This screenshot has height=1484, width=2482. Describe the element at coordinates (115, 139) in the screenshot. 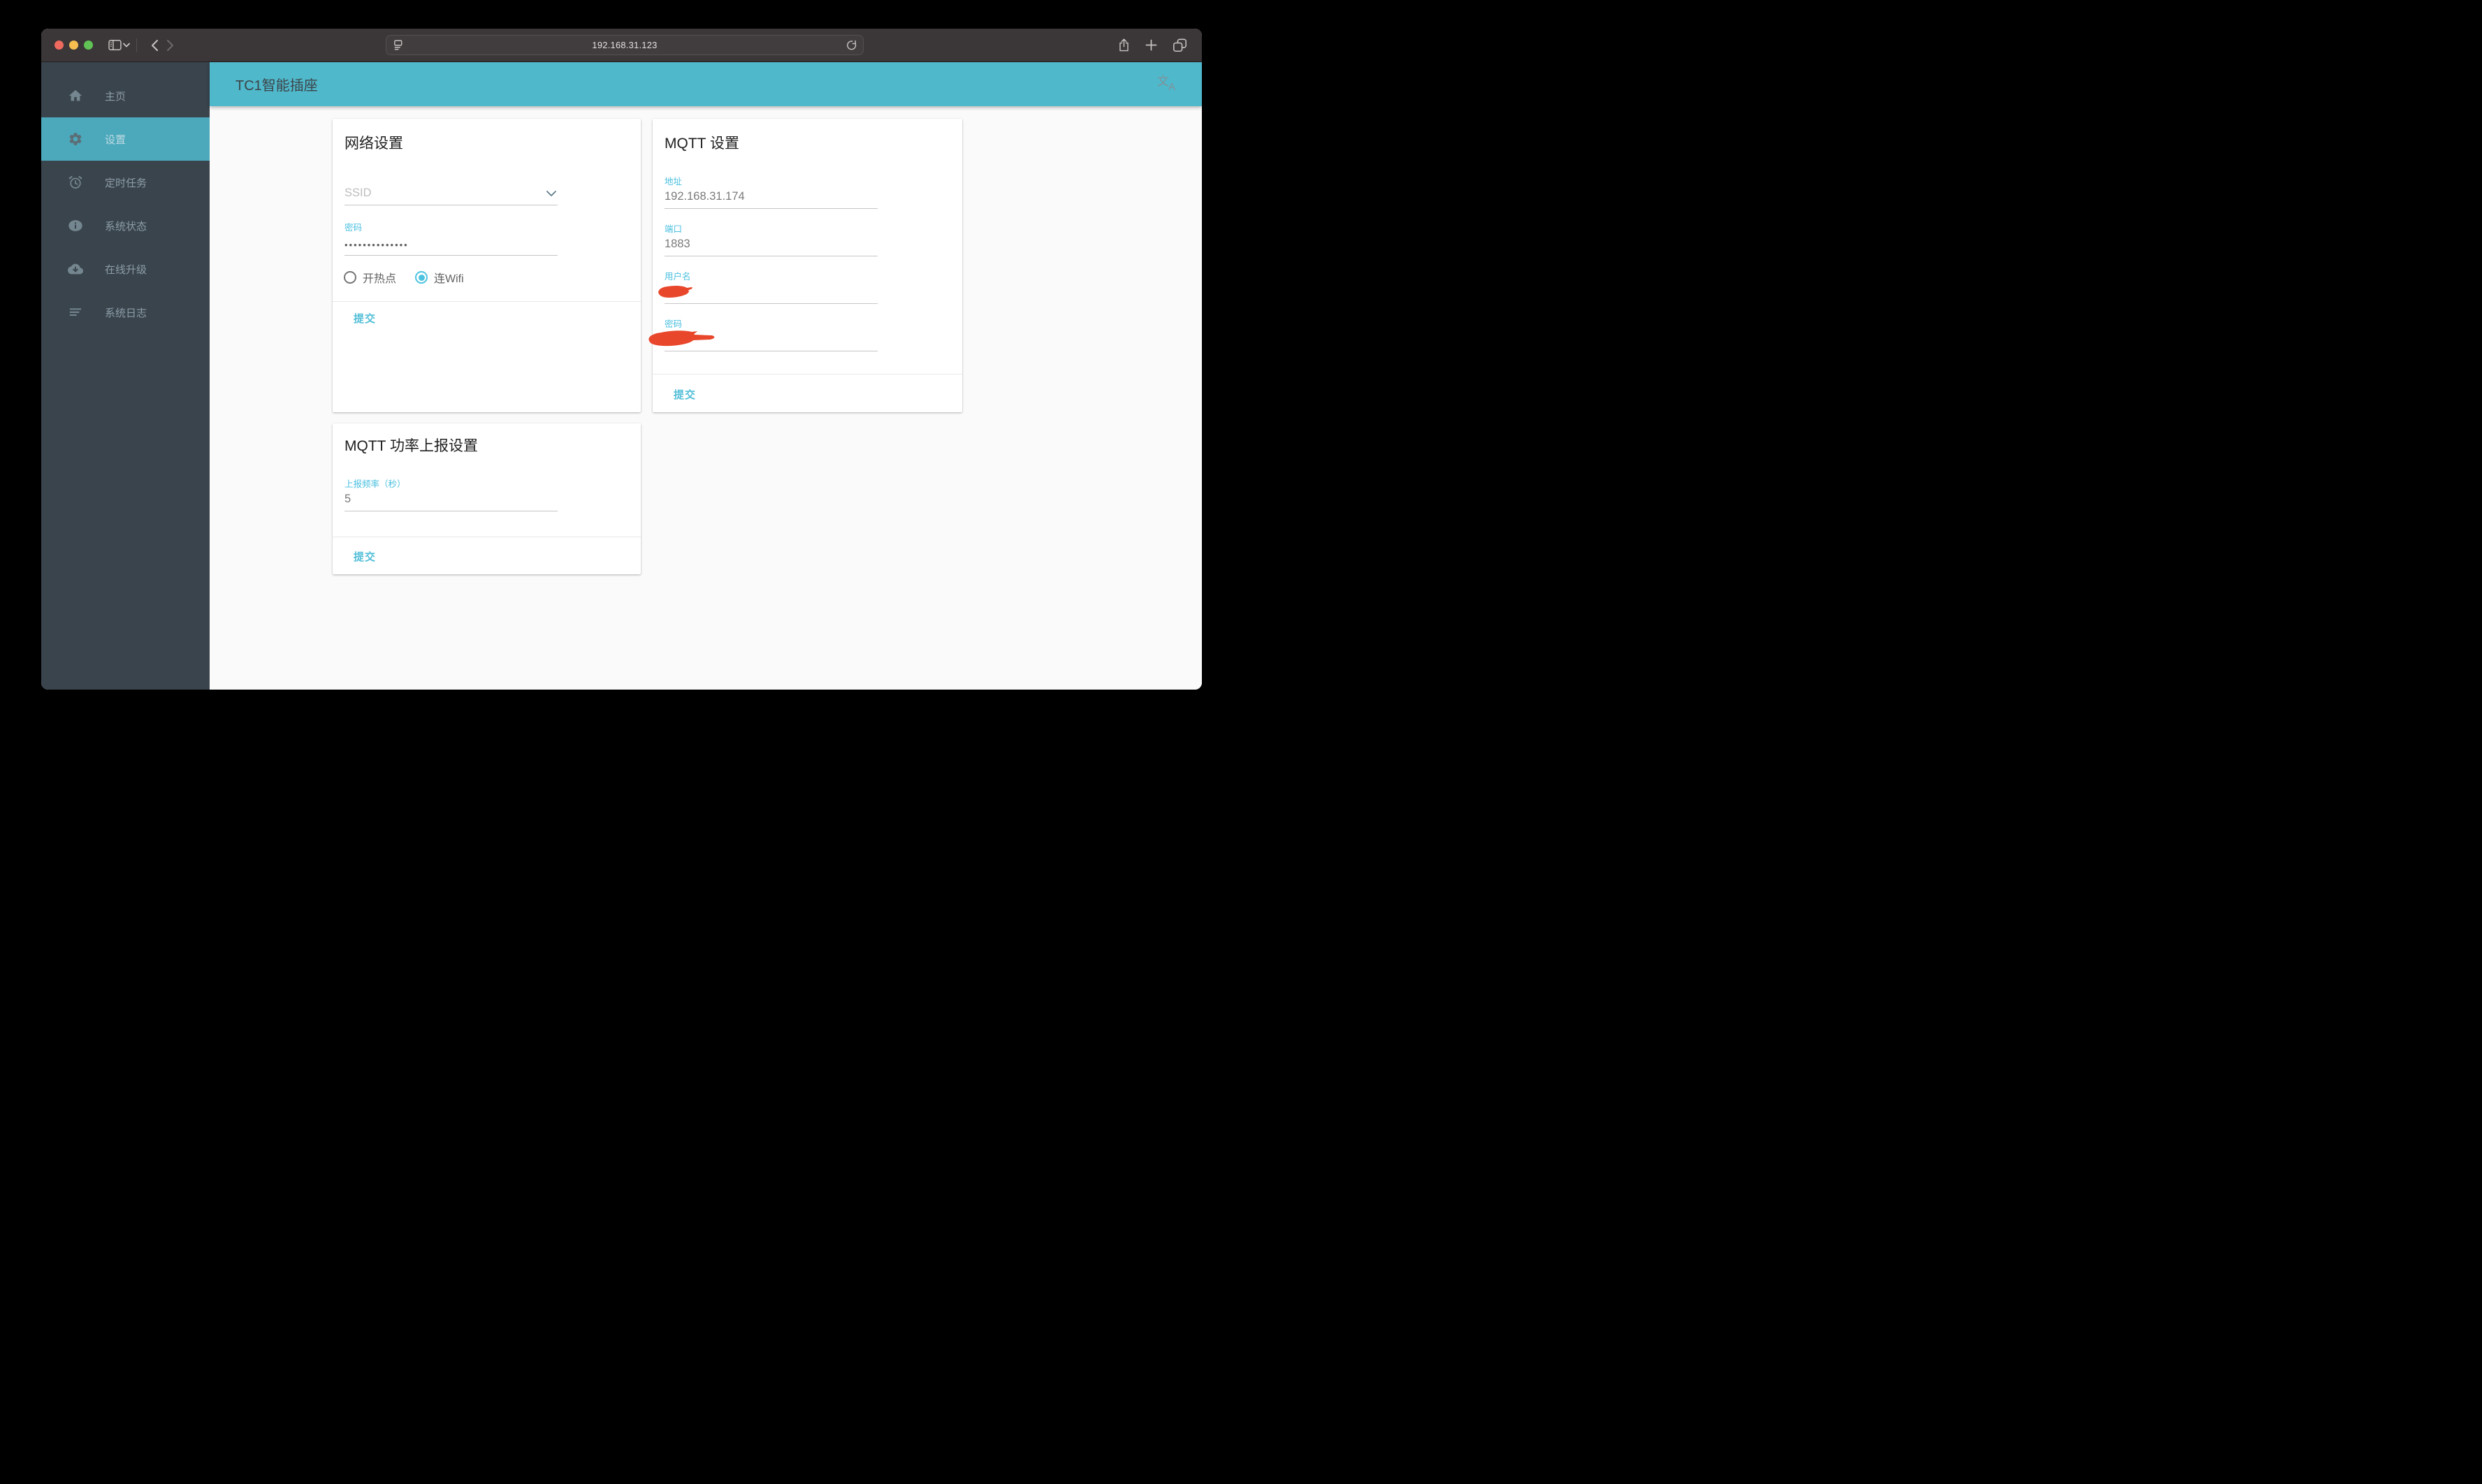

I see `sidebar-item-label: 设置` at that location.